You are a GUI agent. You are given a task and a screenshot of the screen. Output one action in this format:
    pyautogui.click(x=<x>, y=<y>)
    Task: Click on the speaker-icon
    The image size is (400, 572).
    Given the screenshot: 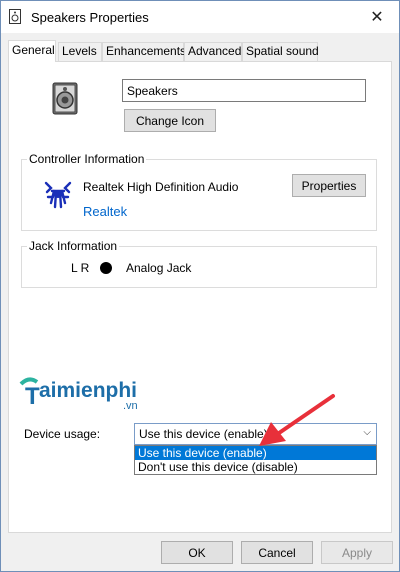 What is the action you would take?
    pyautogui.click(x=65, y=98)
    